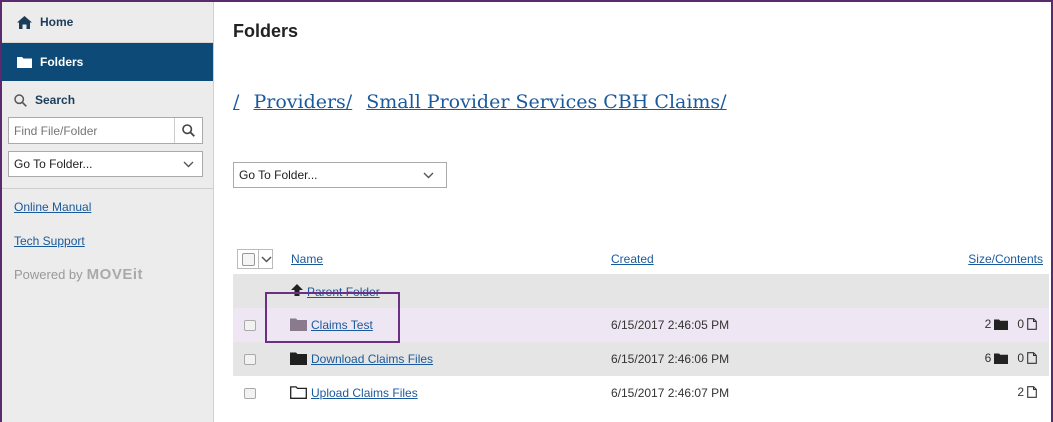  What do you see at coordinates (107, 207) in the screenshot?
I see `online-manual-link: Online Manual` at bounding box center [107, 207].